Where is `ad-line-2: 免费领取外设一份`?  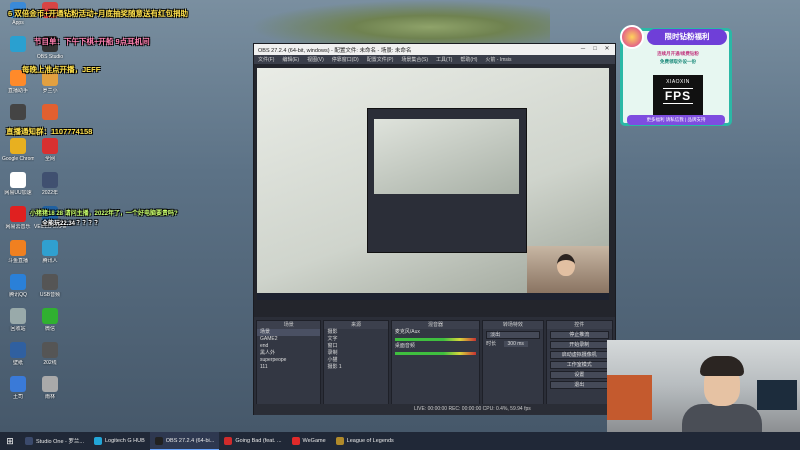 ad-line-2: 免费领取外设一份 is located at coordinates (678, 61).